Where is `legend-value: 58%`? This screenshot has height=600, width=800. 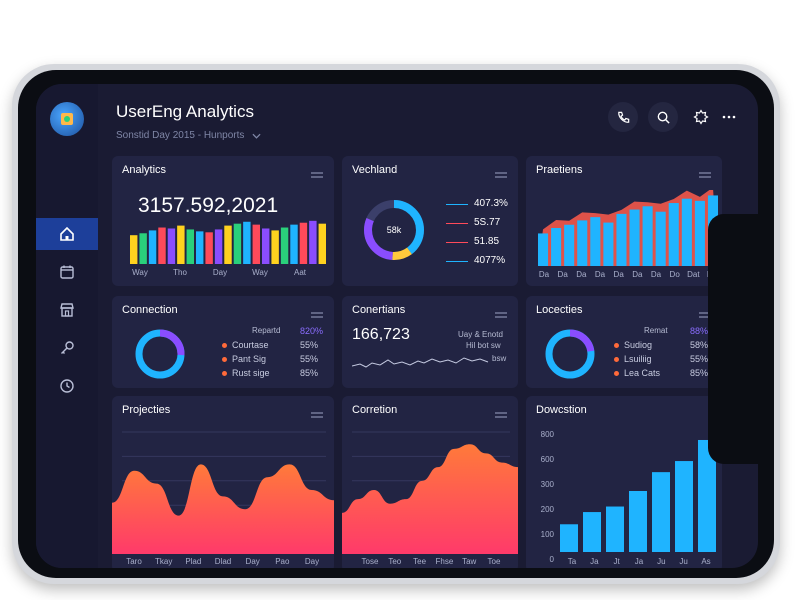
legend-value: 58% is located at coordinates (699, 345).